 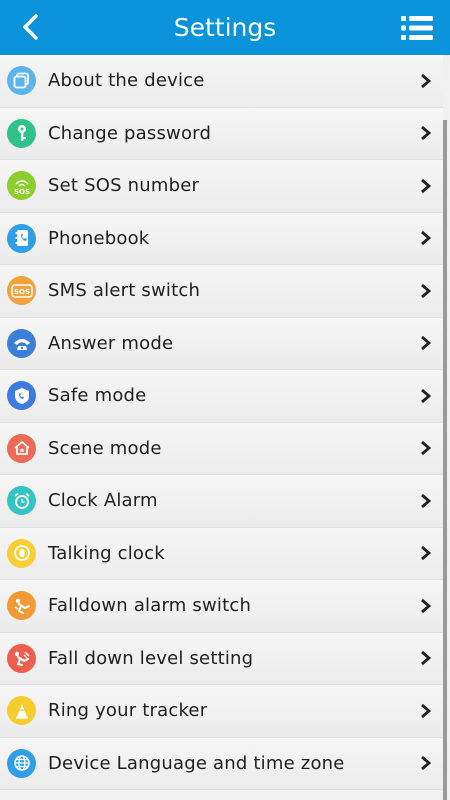 I want to click on settings-item-label: About the device, so click(x=126, y=81).